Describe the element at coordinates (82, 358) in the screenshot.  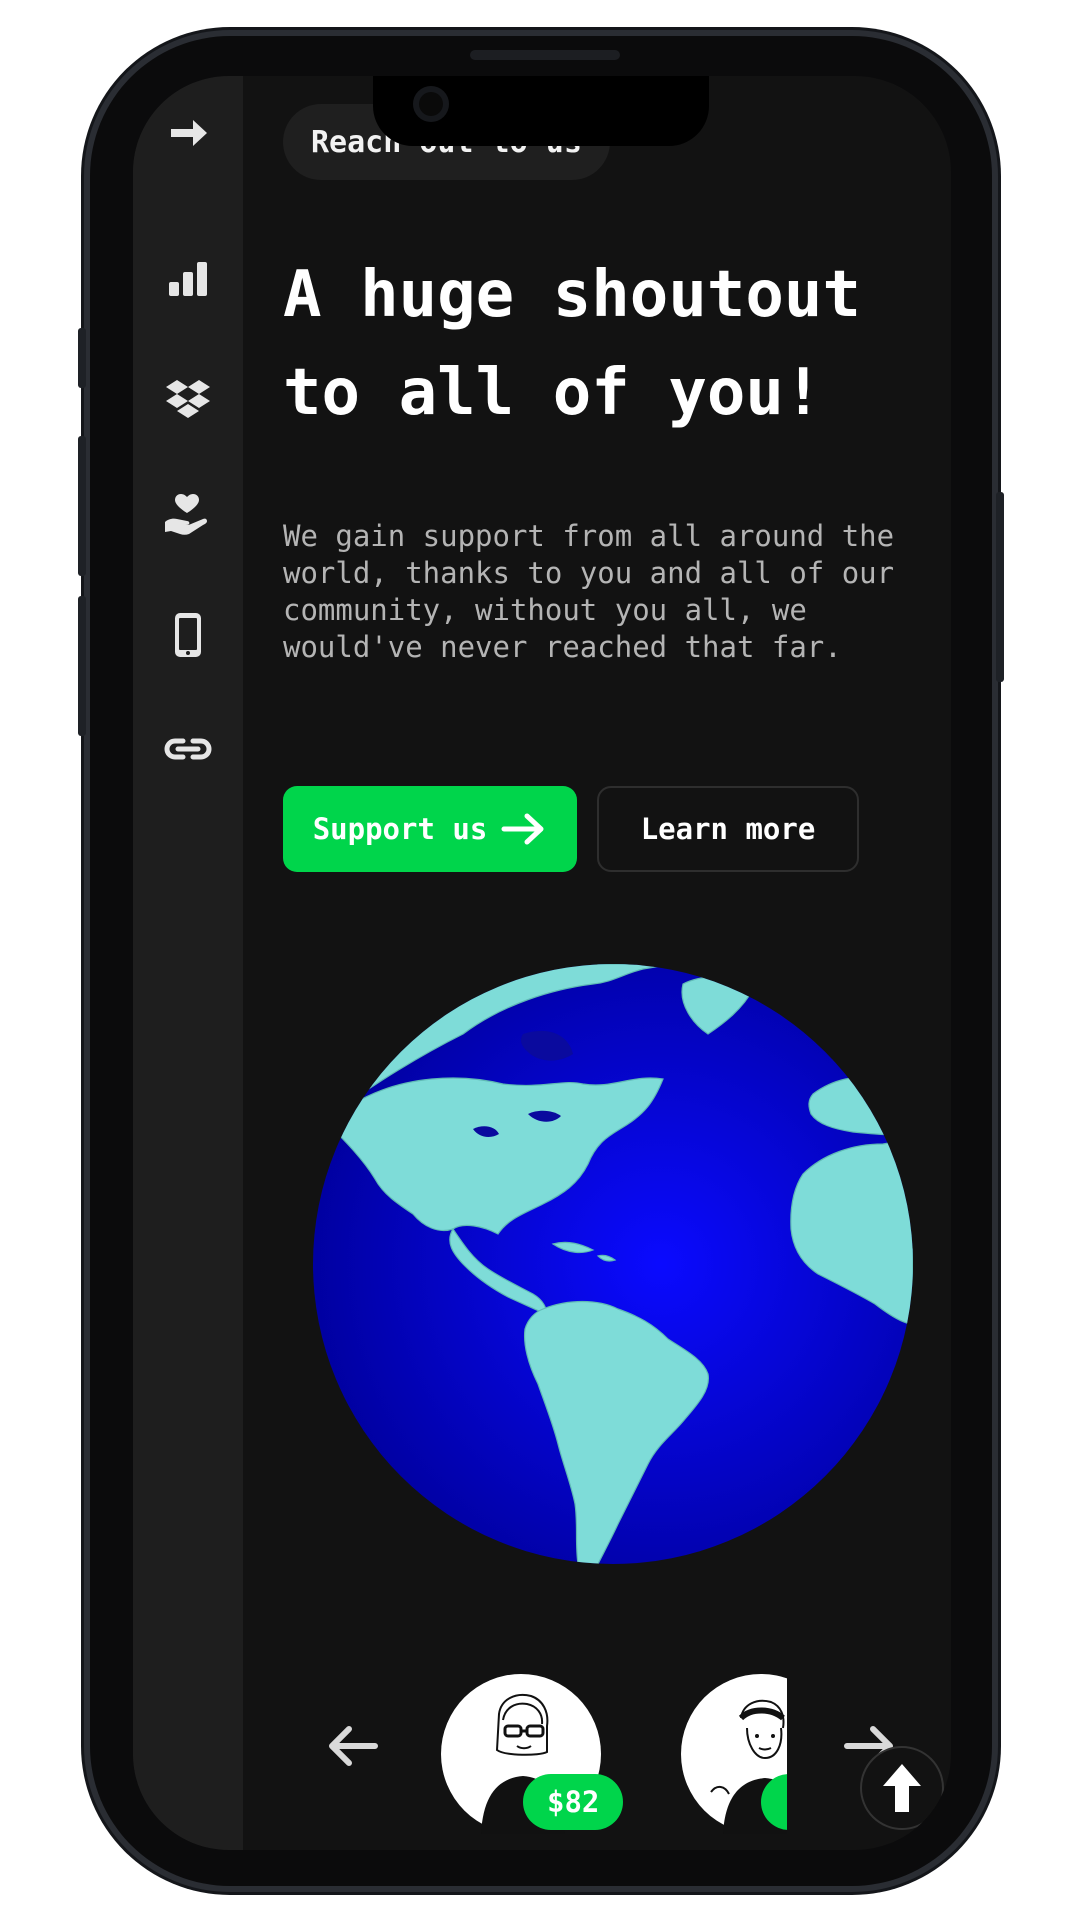
I see `side-button-left` at that location.